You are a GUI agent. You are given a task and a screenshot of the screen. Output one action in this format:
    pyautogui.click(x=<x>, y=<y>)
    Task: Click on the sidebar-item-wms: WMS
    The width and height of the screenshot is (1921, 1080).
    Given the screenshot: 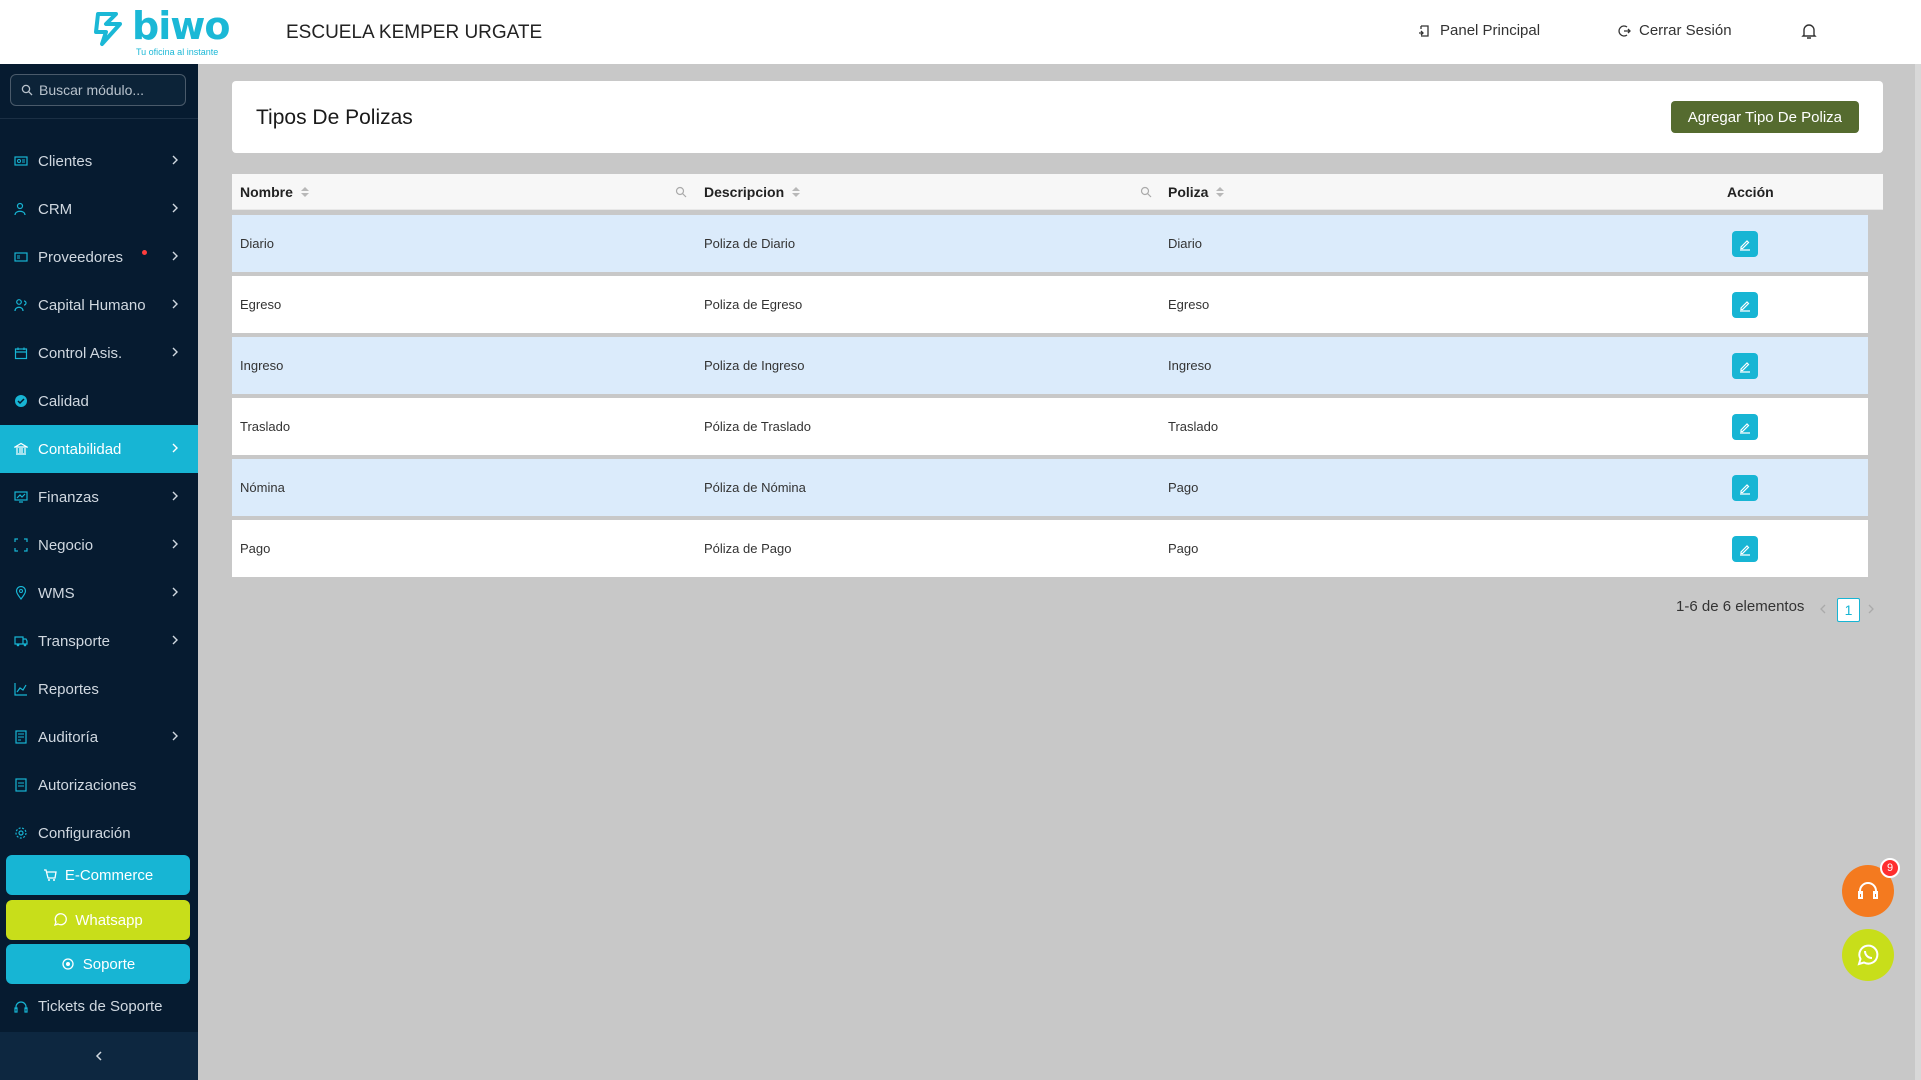 What is the action you would take?
    pyautogui.click(x=99, y=593)
    